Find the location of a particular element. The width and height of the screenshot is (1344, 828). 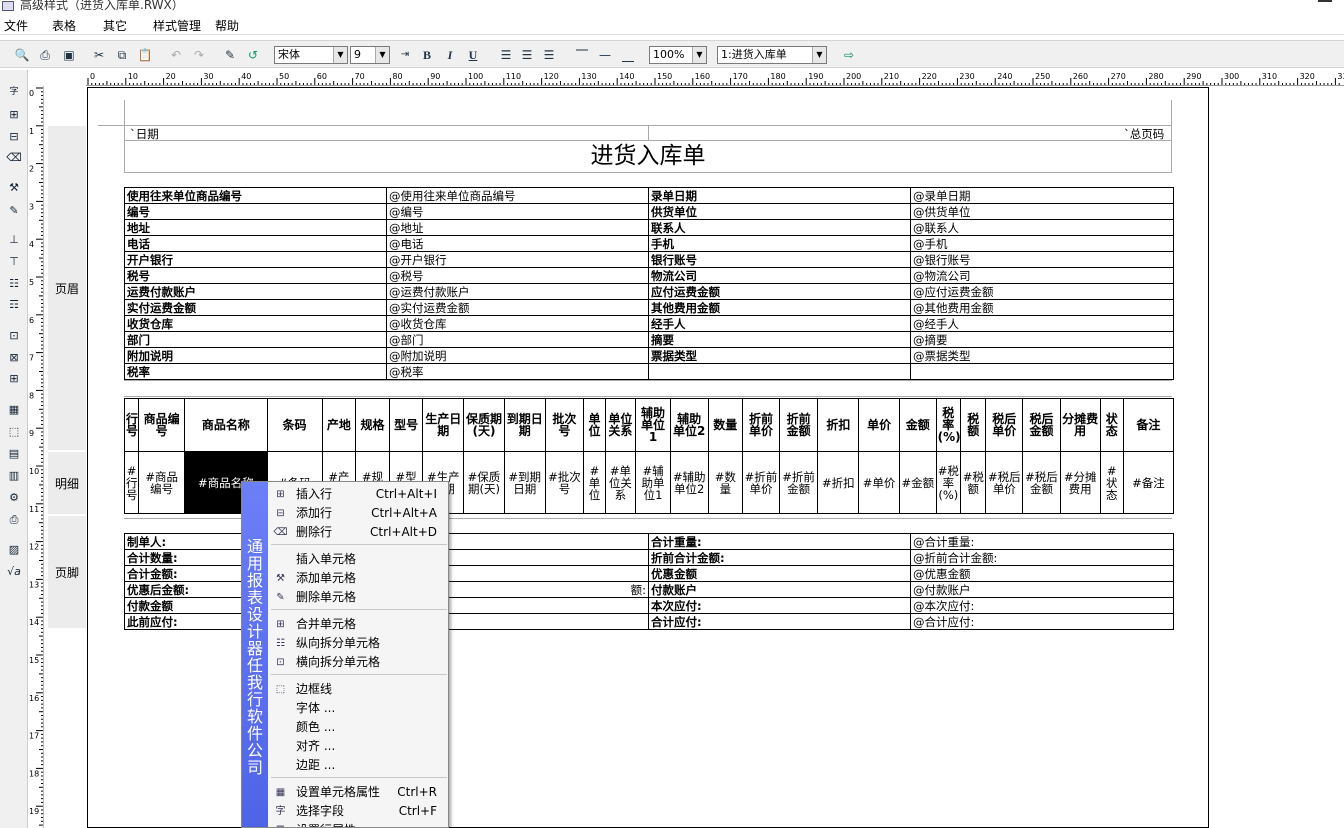

valign-bottom-icon: ⎽ is located at coordinates (628, 55).